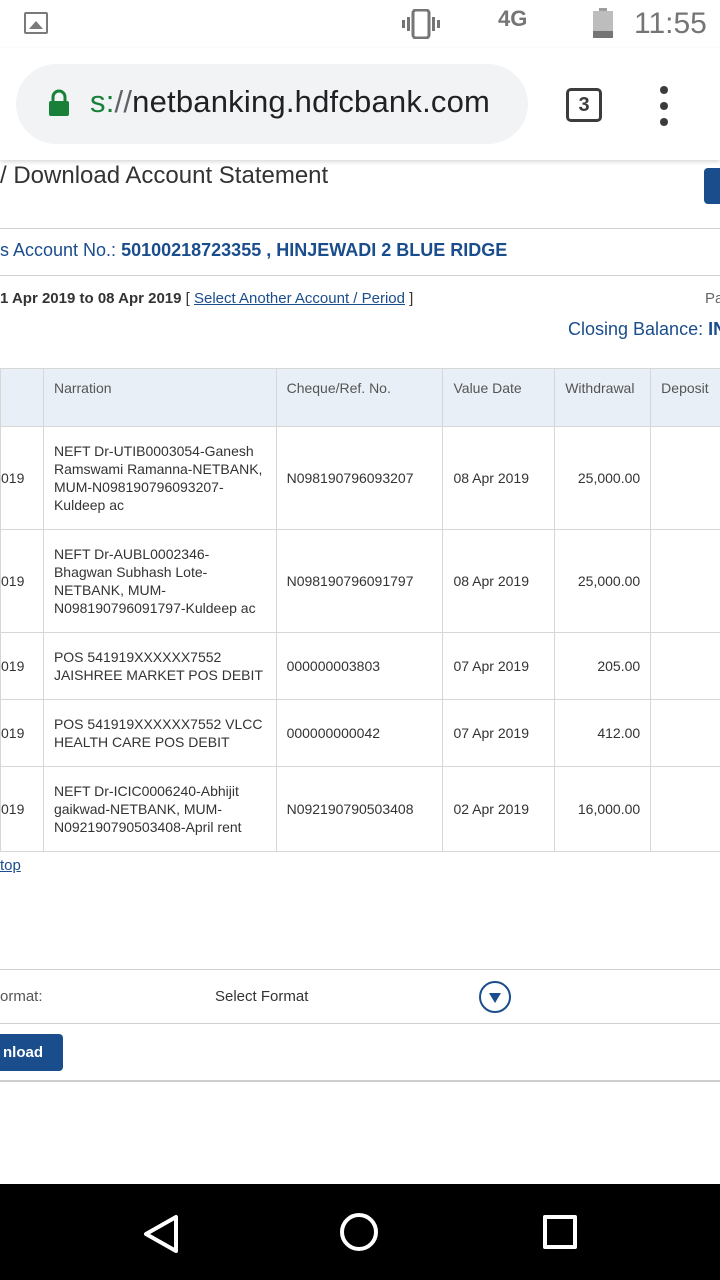 Image resolution: width=720 pixels, height=1280 pixels. I want to click on page-title: / Download Account Statement, so click(164, 175).